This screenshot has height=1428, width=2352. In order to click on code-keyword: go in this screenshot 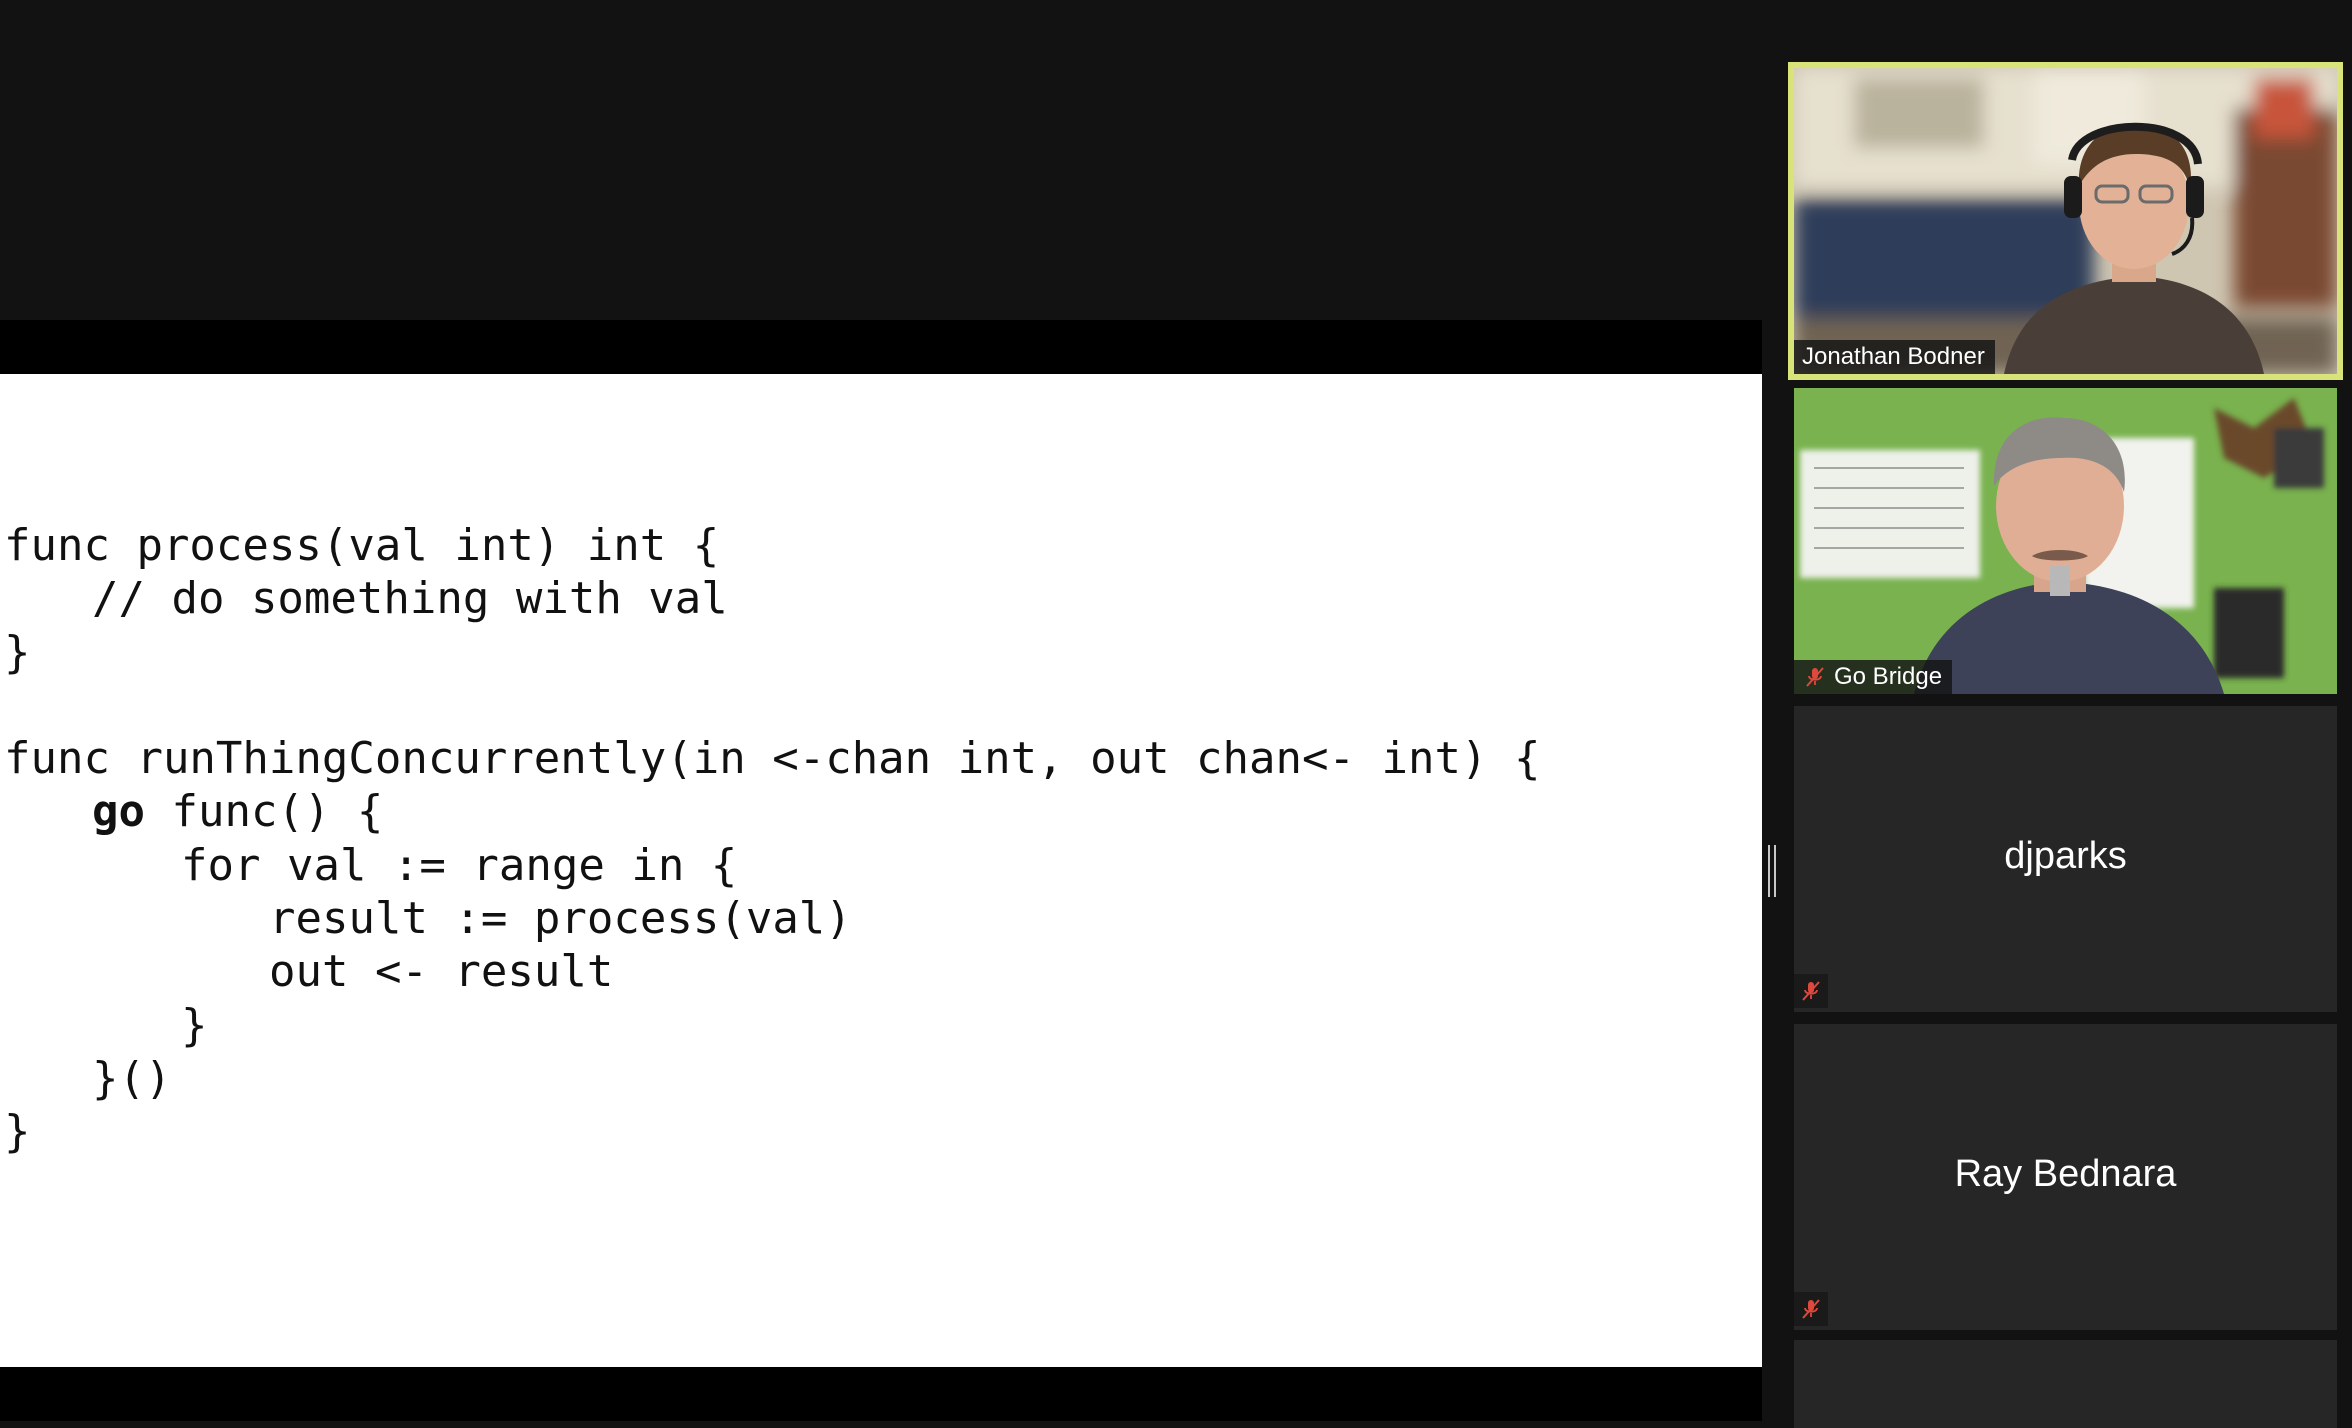, I will do `click(118, 812)`.